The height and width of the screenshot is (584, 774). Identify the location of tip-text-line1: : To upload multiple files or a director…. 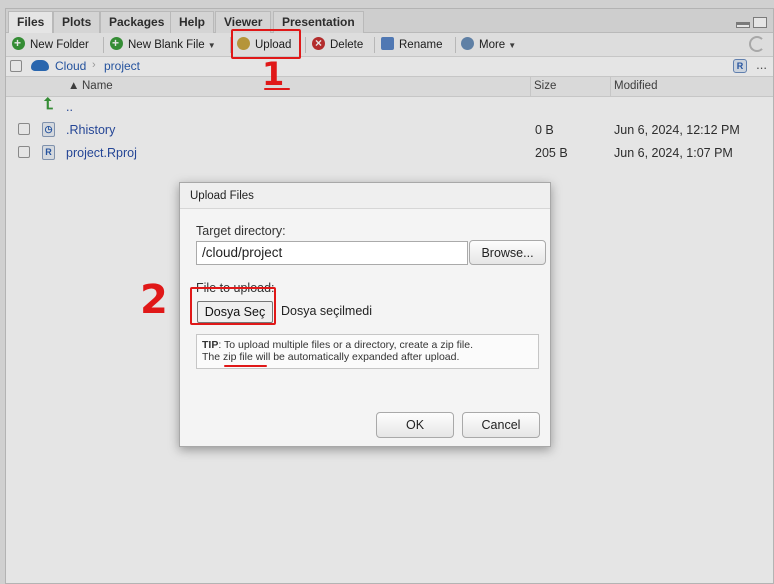
(345, 345).